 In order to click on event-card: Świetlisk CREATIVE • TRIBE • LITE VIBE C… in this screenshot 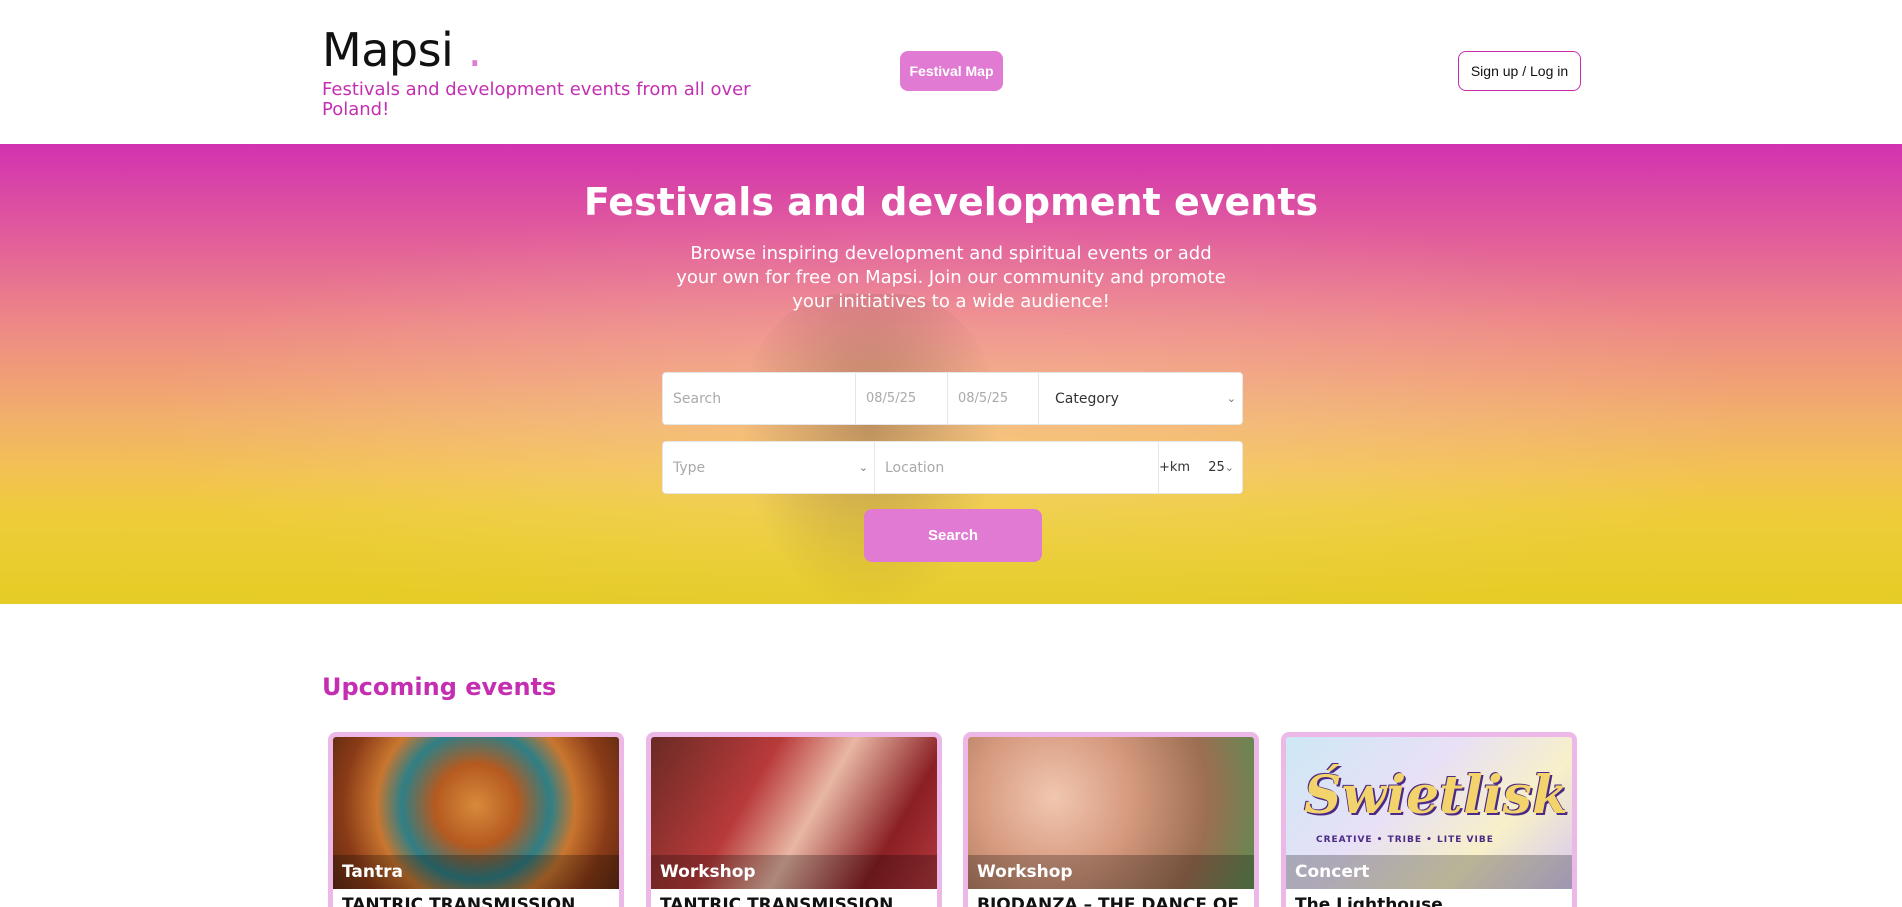, I will do `click(1429, 819)`.